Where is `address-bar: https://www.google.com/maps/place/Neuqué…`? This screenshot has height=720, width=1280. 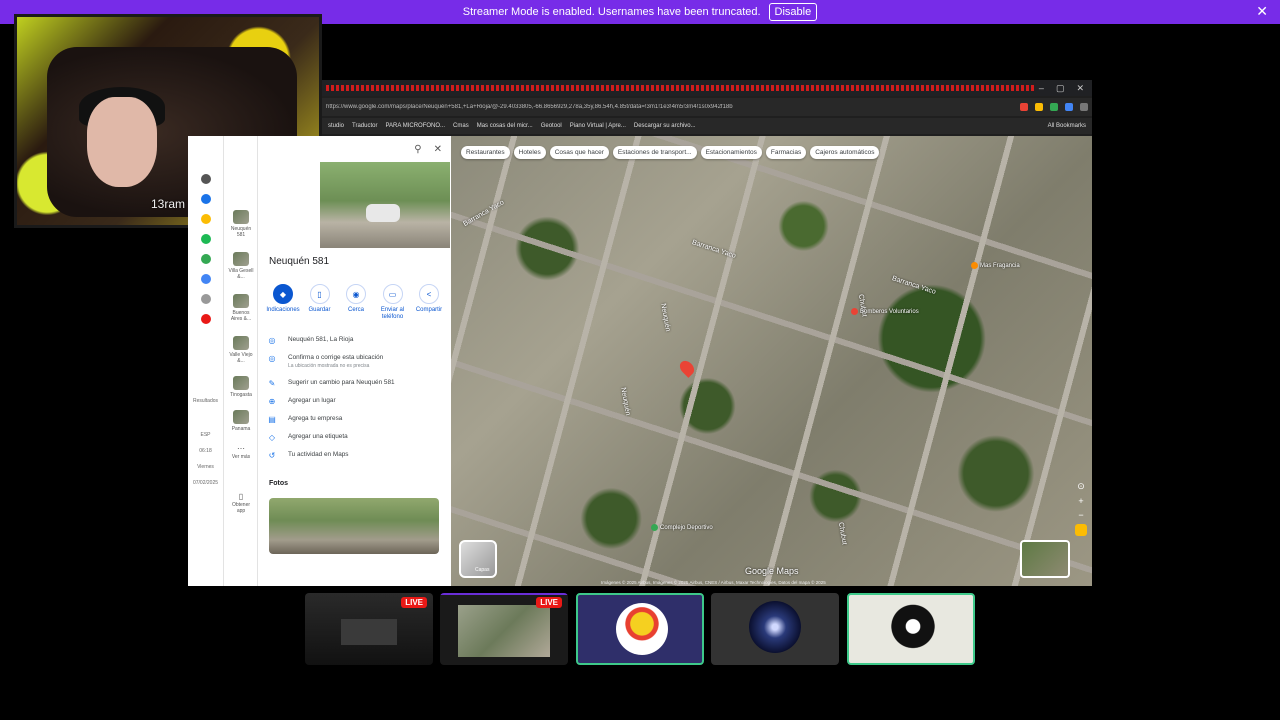
address-bar: https://www.google.com/maps/place/Neuqué… is located at coordinates (707, 107).